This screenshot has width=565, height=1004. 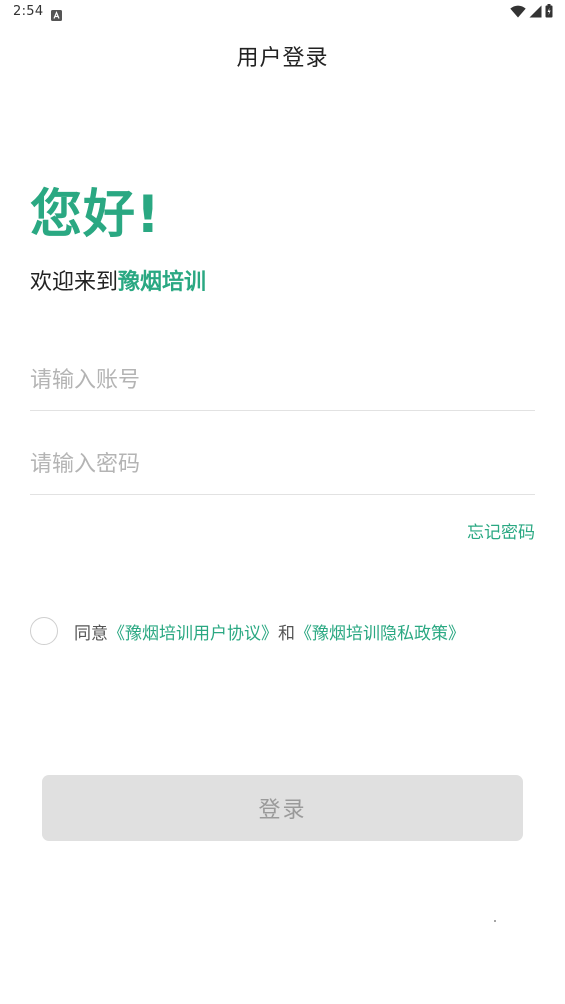 I want to click on battery-icon, so click(x=549, y=12).